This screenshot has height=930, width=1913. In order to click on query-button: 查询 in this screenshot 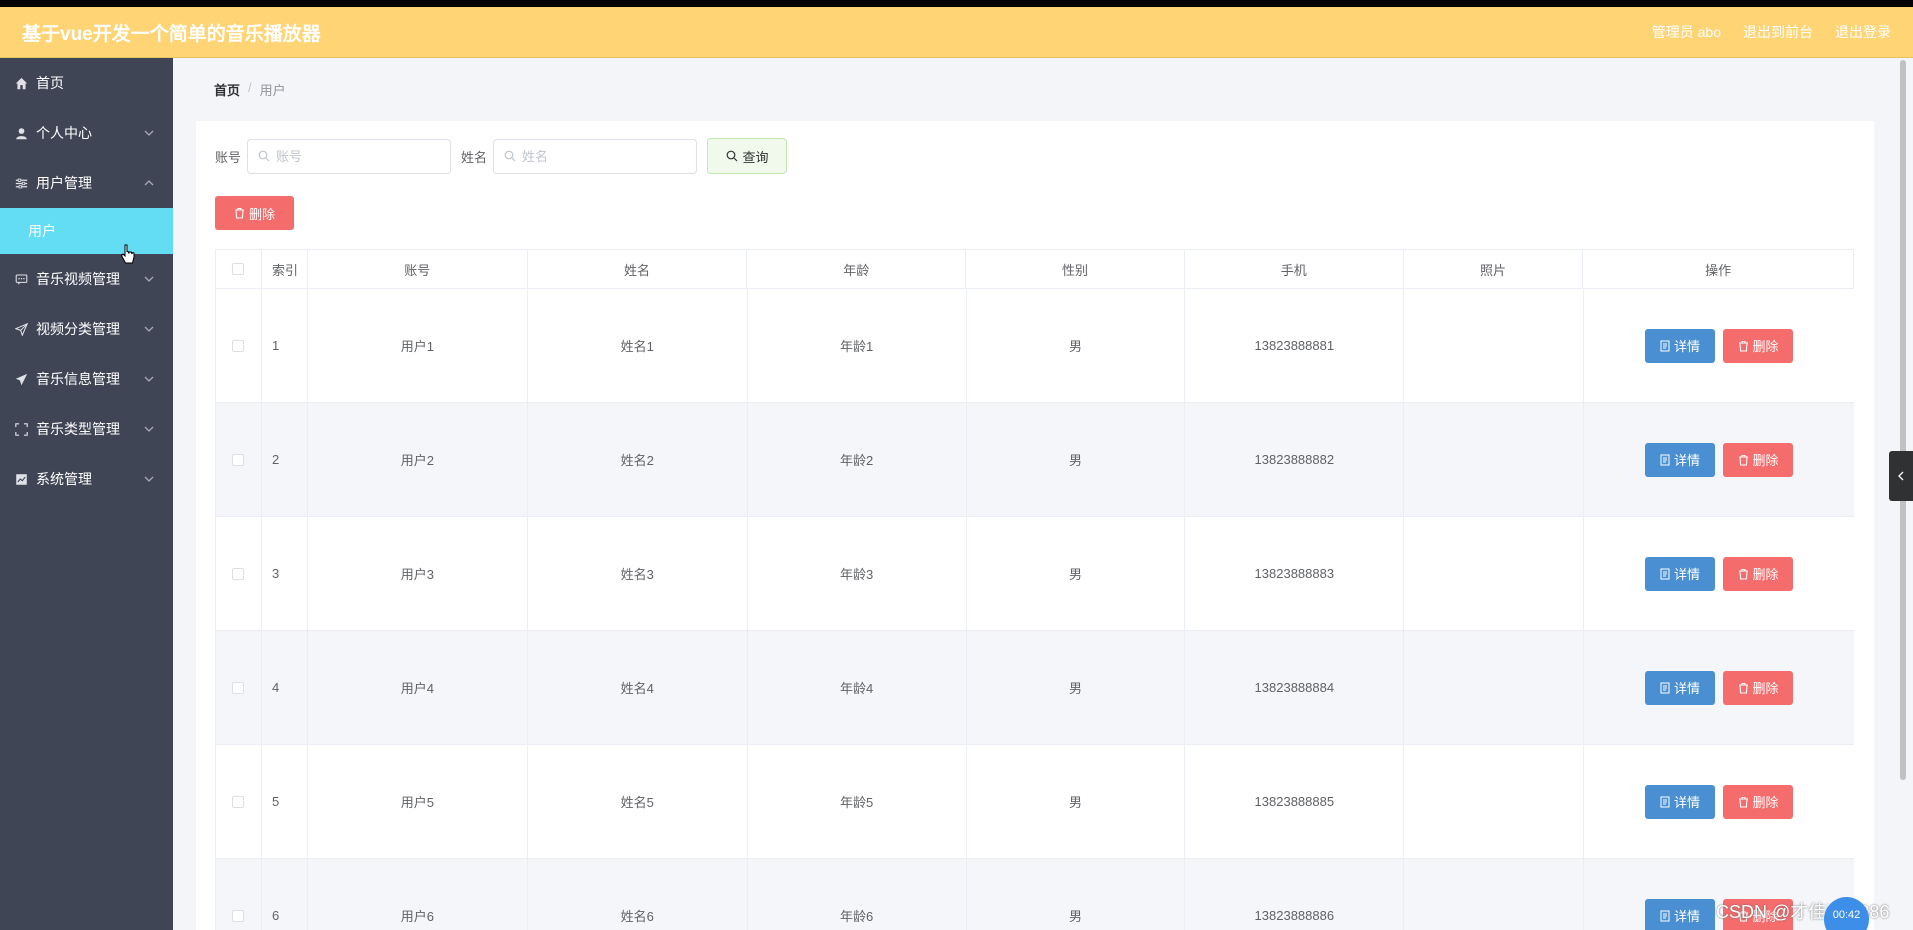, I will do `click(747, 156)`.